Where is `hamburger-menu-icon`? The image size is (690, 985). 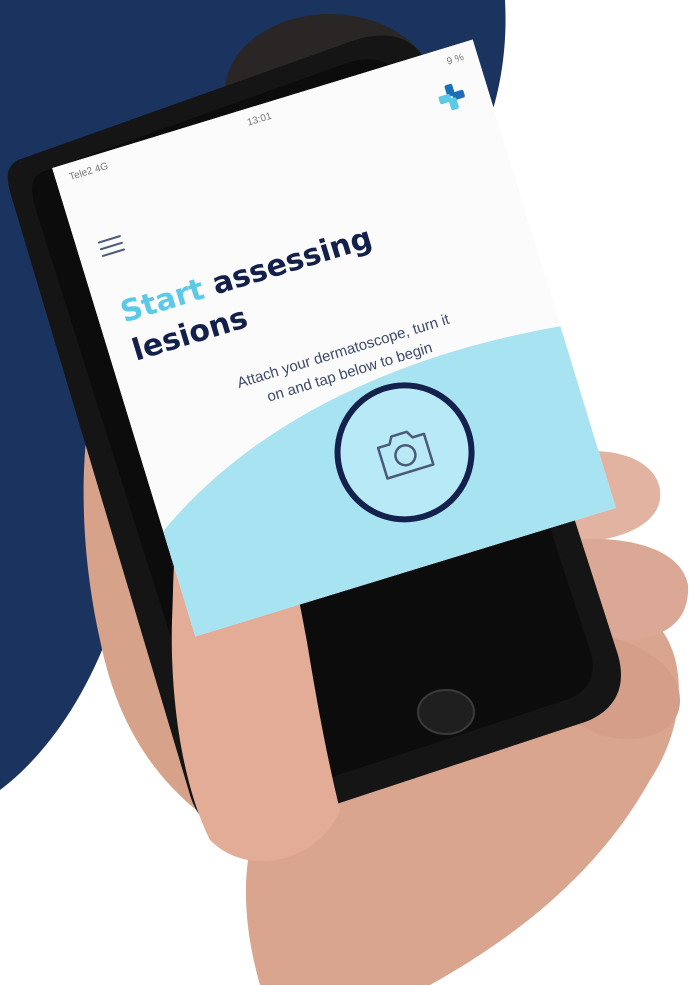 hamburger-menu-icon is located at coordinates (111, 246).